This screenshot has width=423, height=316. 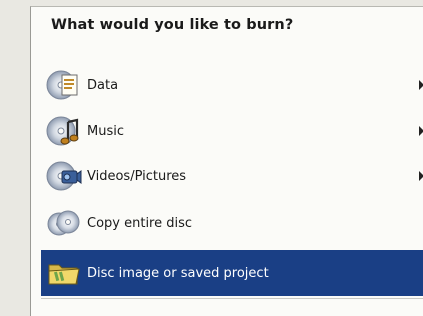 What do you see at coordinates (178, 273) in the screenshot?
I see `menu-item-label: Disc image or saved project` at bounding box center [178, 273].